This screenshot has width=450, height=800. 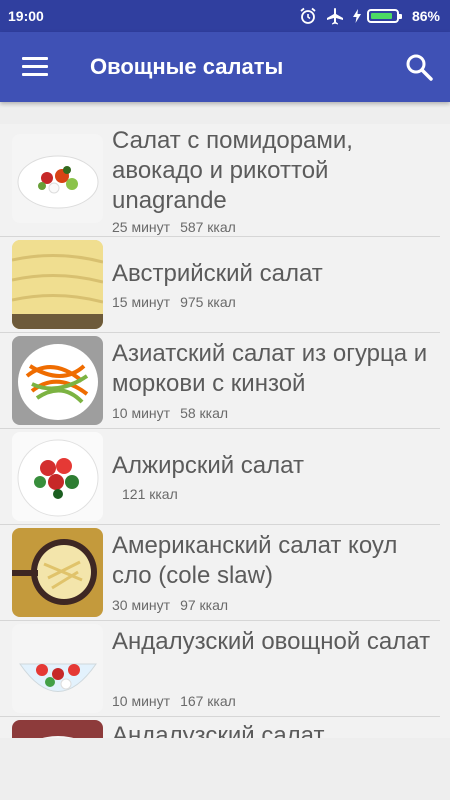 I want to click on recipe-meta: 121 ккал, so click(x=145, y=494).